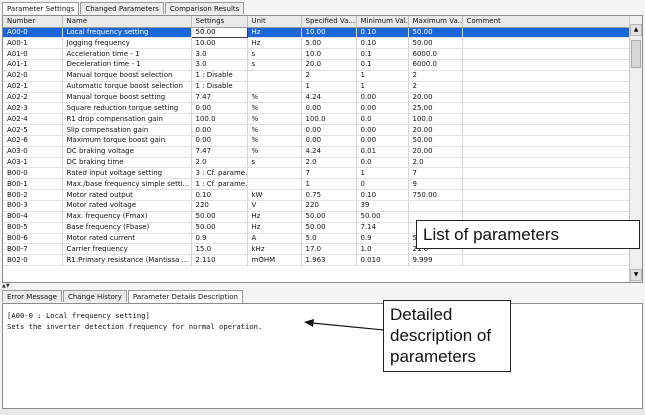 Image resolution: width=645 pixels, height=415 pixels. What do you see at coordinates (33, 173) in the screenshot?
I see `cell-number: B00-0` at bounding box center [33, 173].